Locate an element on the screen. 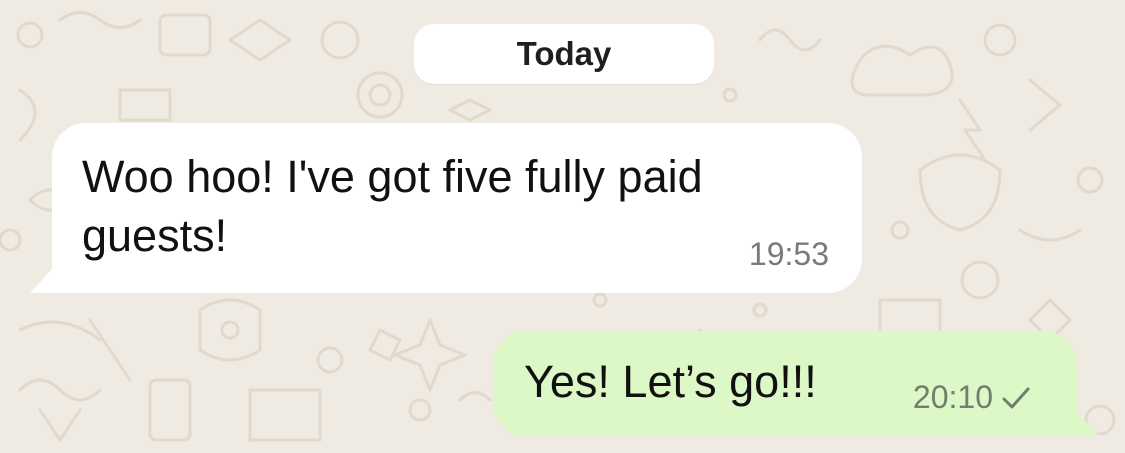 The width and height of the screenshot is (1125, 453). message-timestamp: 19:53 is located at coordinates (788, 254).